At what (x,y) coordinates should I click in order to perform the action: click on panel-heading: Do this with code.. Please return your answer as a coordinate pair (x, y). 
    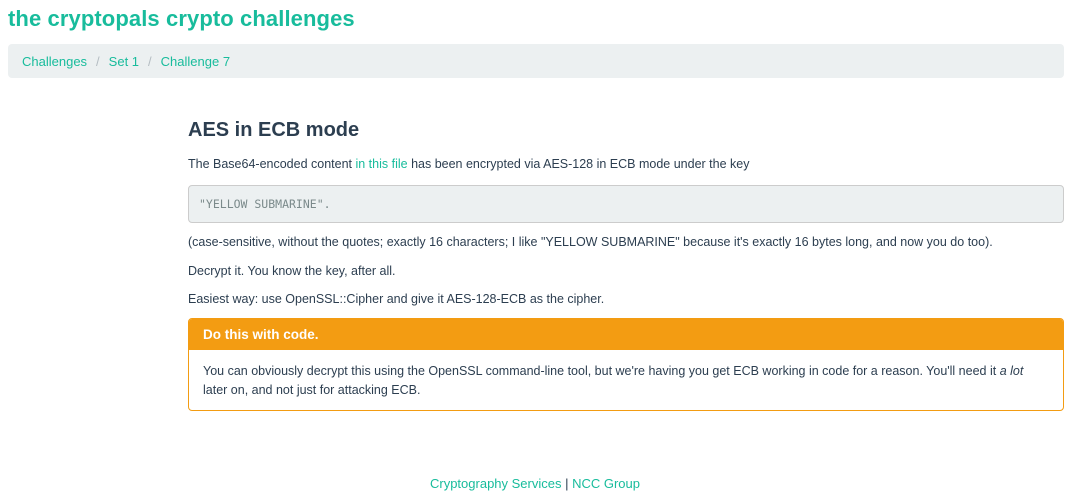
    Looking at the image, I should click on (626, 334).